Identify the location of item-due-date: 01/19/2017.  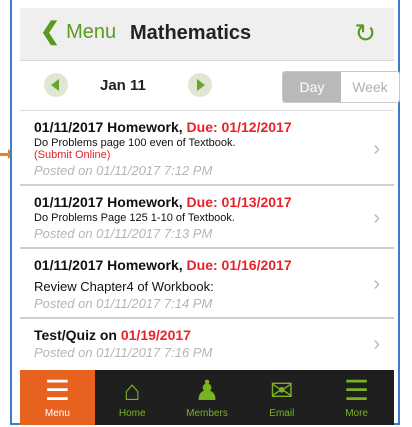
(155, 335).